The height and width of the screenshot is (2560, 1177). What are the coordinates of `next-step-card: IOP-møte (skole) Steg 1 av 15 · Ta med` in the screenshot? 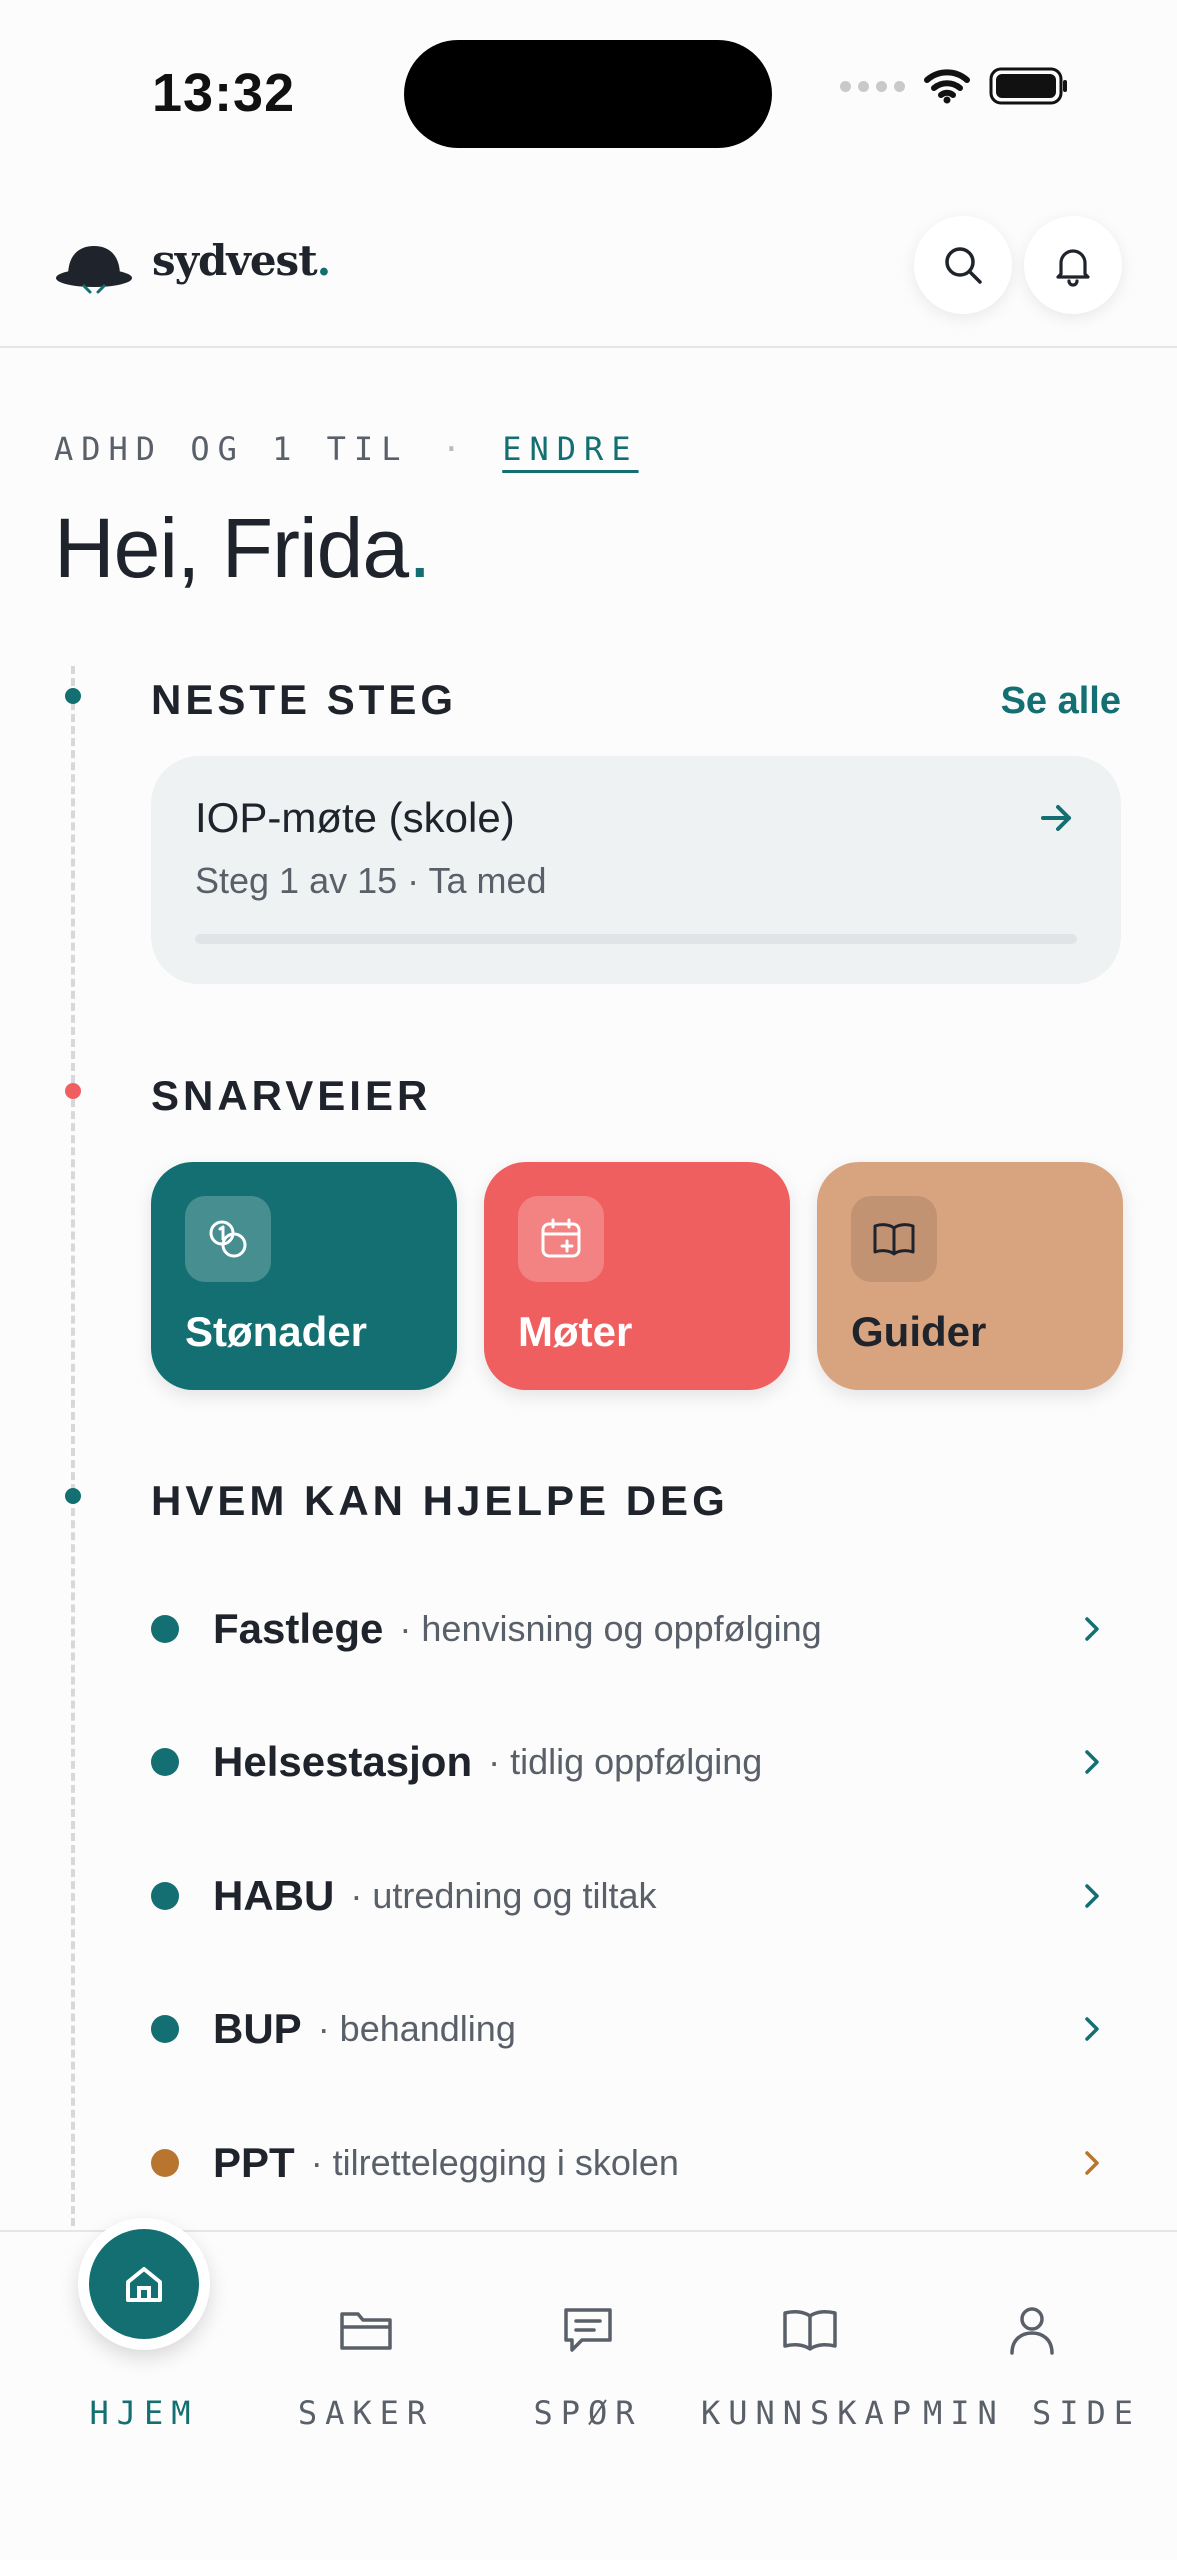 It's located at (636, 870).